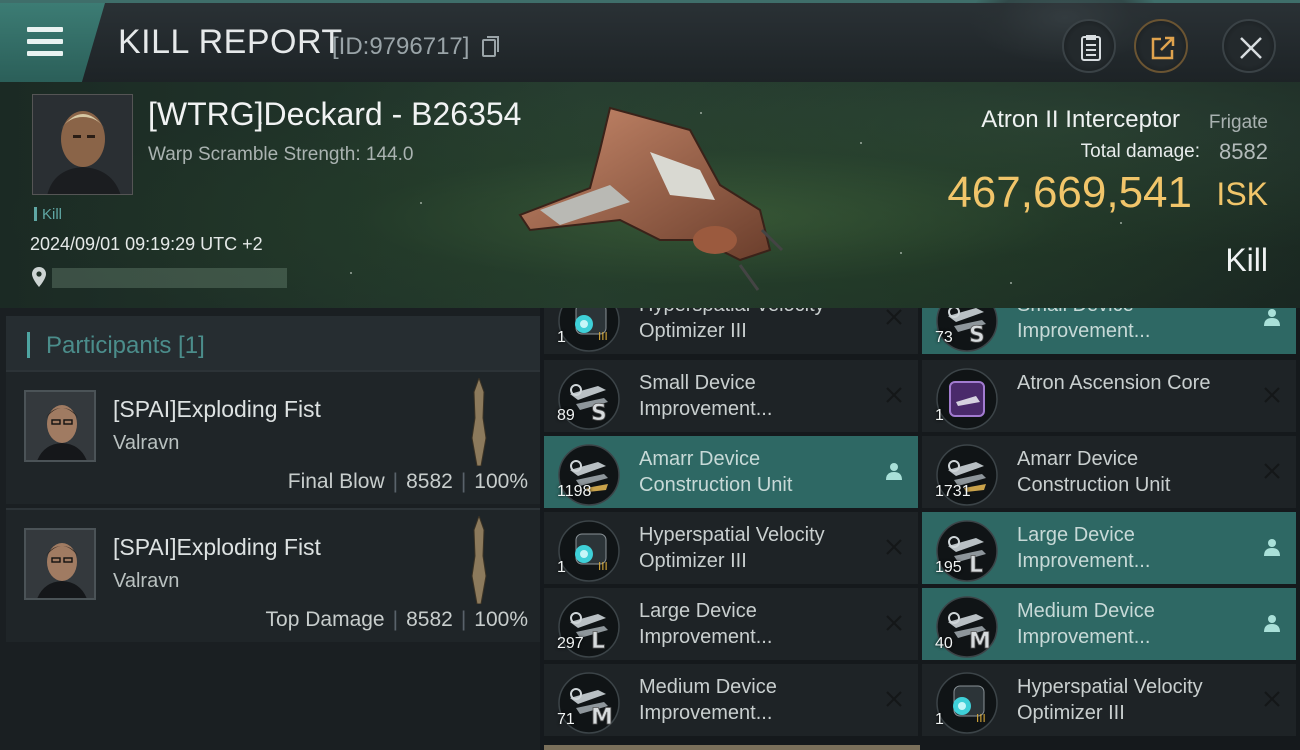  Describe the element at coordinates (1114, 383) in the screenshot. I see `item-name: Atron Ascension Core` at that location.